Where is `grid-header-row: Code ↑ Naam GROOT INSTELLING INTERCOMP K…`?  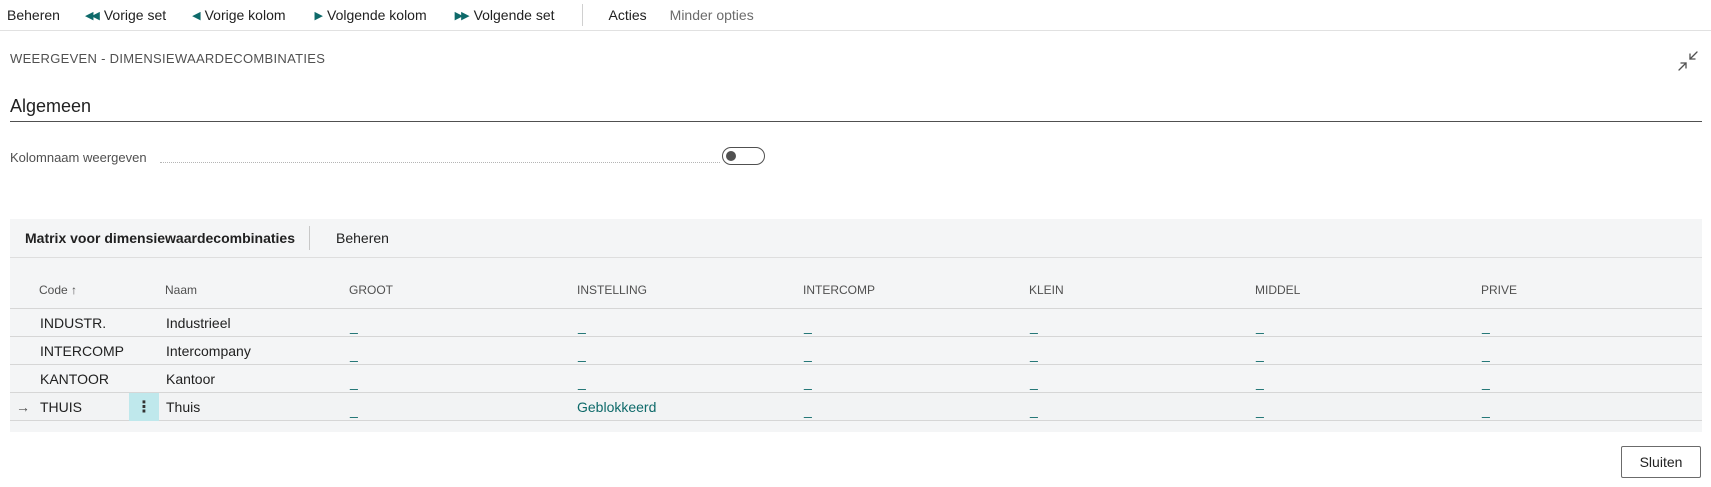
grid-header-row: Code ↑ Naam GROOT INSTELLING INTERCOMP K… is located at coordinates (856, 283).